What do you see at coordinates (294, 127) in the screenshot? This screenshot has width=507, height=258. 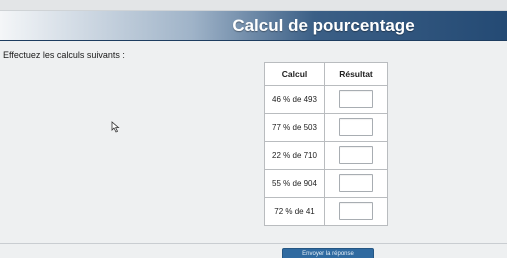 I see `calcul-cell: 77 % de 503` at bounding box center [294, 127].